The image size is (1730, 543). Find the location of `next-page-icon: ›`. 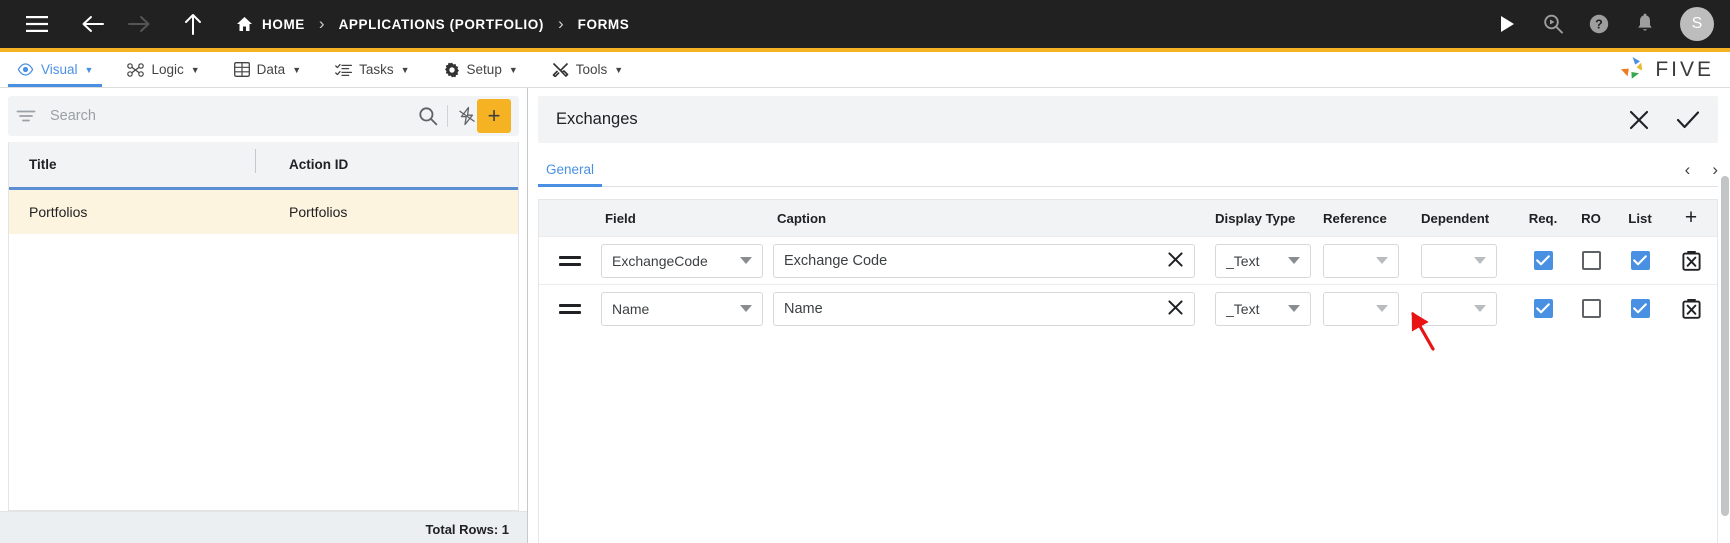

next-page-icon: › is located at coordinates (1715, 170).